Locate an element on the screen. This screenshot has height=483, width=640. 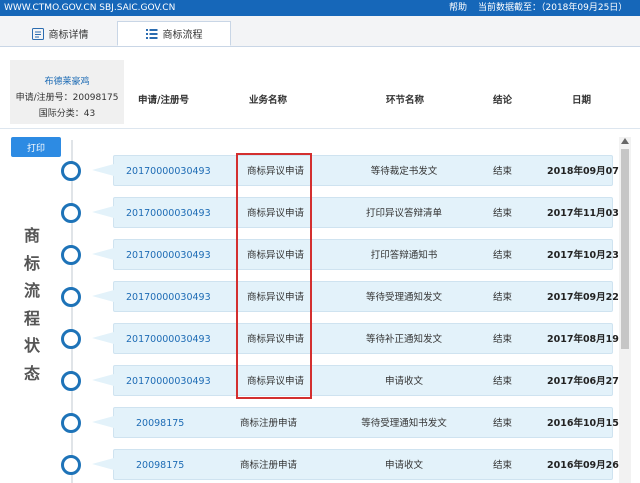
cell-step: 等待受理通知书发文 is located at coordinates (404, 423).